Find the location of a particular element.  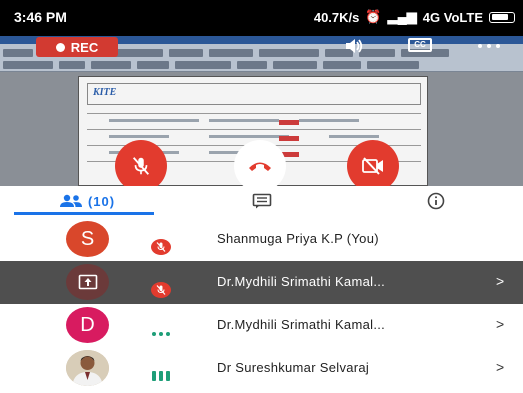

end-call-button is located at coordinates (260, 163).